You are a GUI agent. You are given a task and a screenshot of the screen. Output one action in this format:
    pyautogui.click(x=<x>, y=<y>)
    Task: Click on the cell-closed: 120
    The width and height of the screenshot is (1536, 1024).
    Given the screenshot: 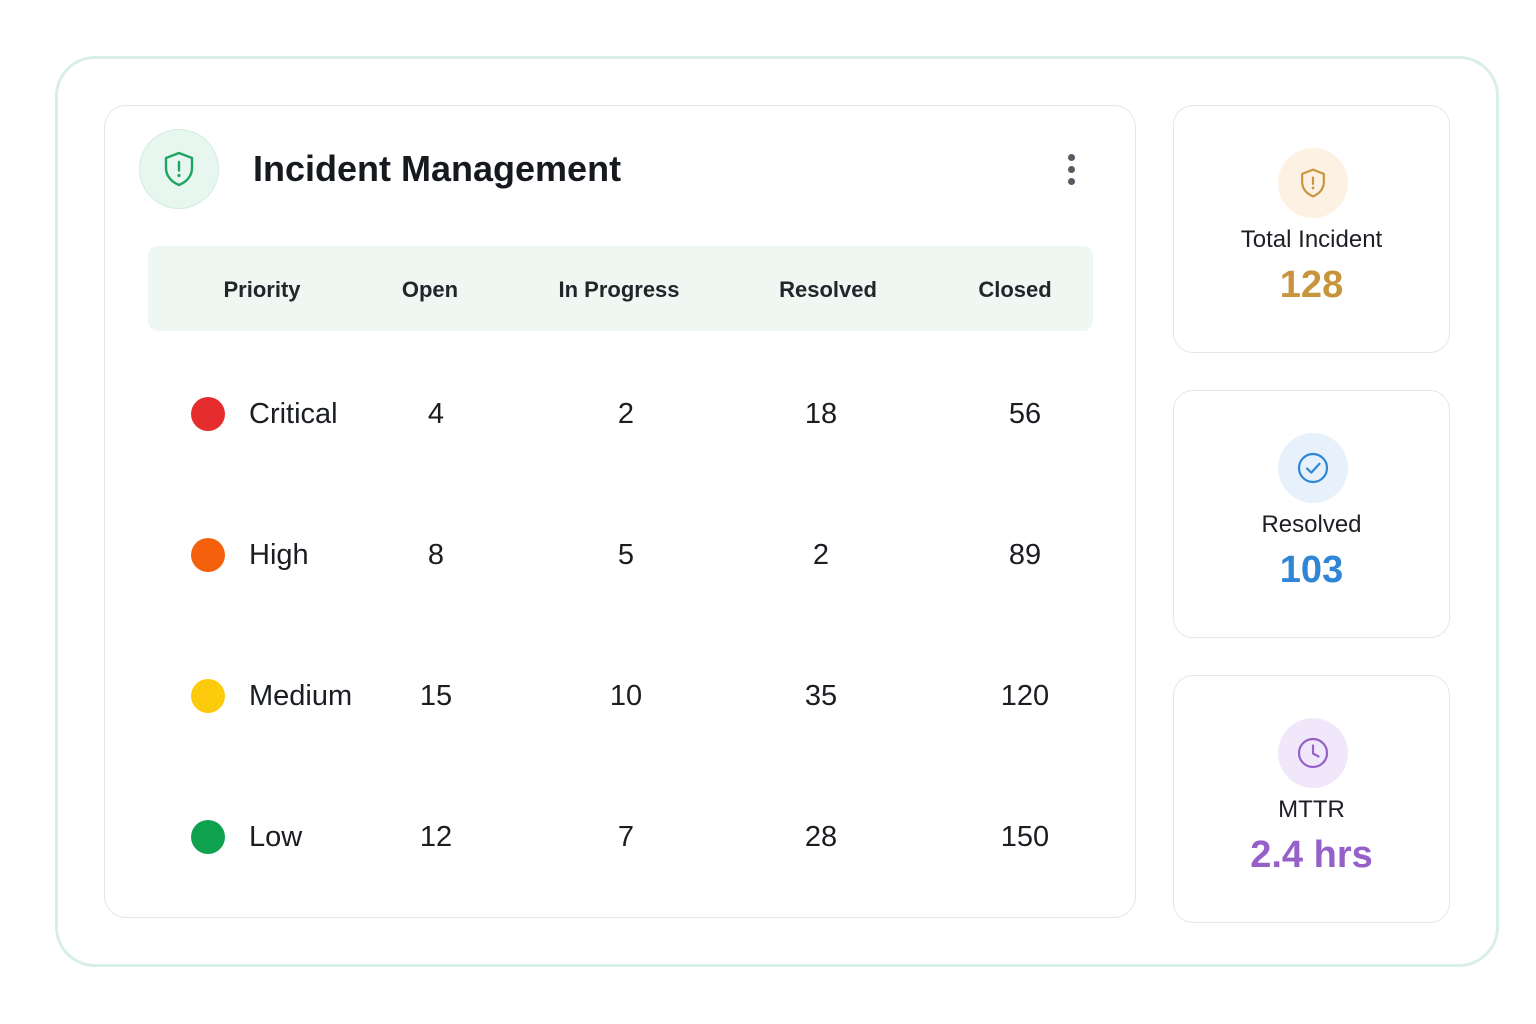 What is the action you would take?
    pyautogui.click(x=1025, y=696)
    